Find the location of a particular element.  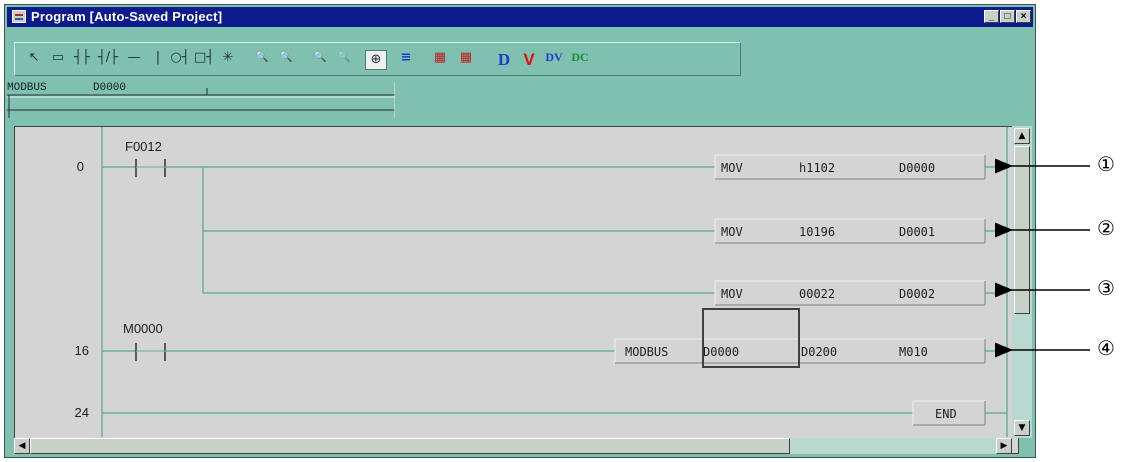

box-select-icon: ▭ is located at coordinates (58, 60).